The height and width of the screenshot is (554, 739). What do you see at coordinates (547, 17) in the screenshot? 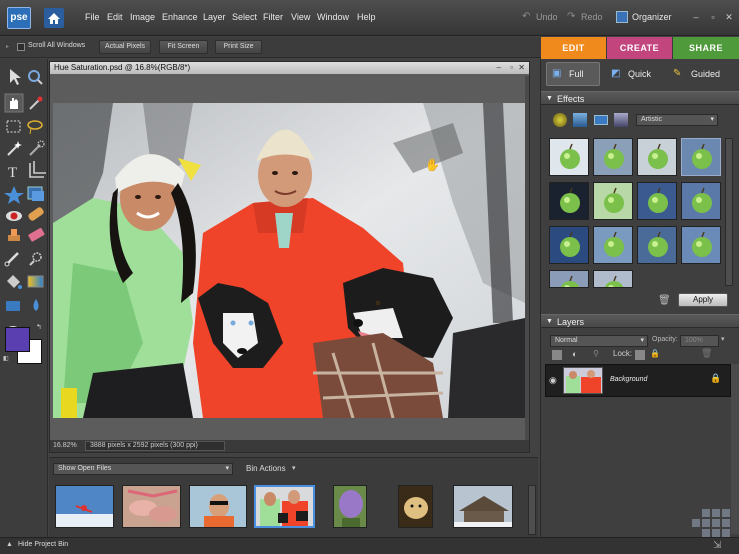
I see `undo-label: Undo` at bounding box center [547, 17].